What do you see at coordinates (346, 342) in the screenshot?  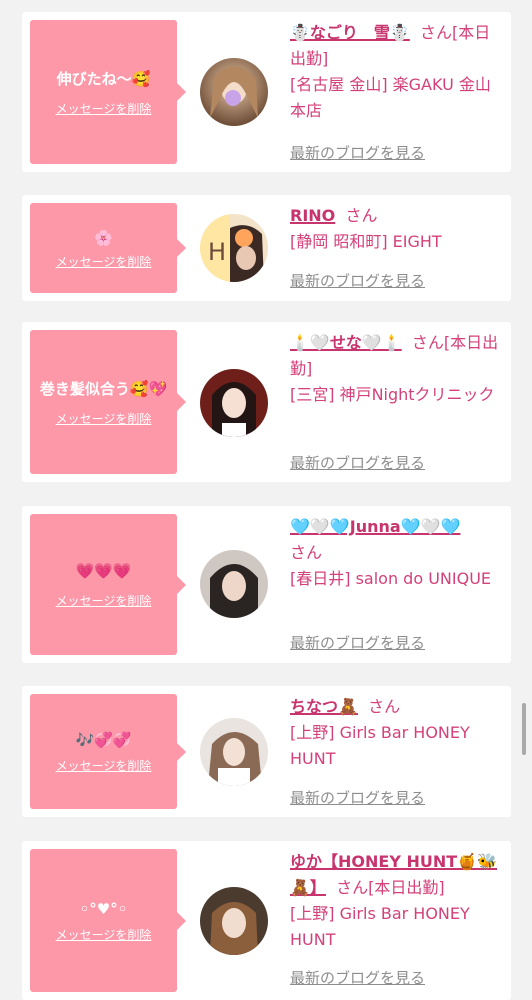 I see `profile-name-link: 🕯️🤍せな🤍🕯️` at bounding box center [346, 342].